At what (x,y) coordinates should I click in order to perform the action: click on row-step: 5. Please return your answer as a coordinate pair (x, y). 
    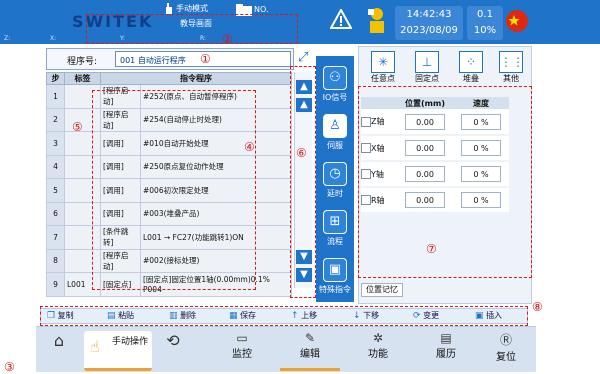
    Looking at the image, I should click on (55, 190).